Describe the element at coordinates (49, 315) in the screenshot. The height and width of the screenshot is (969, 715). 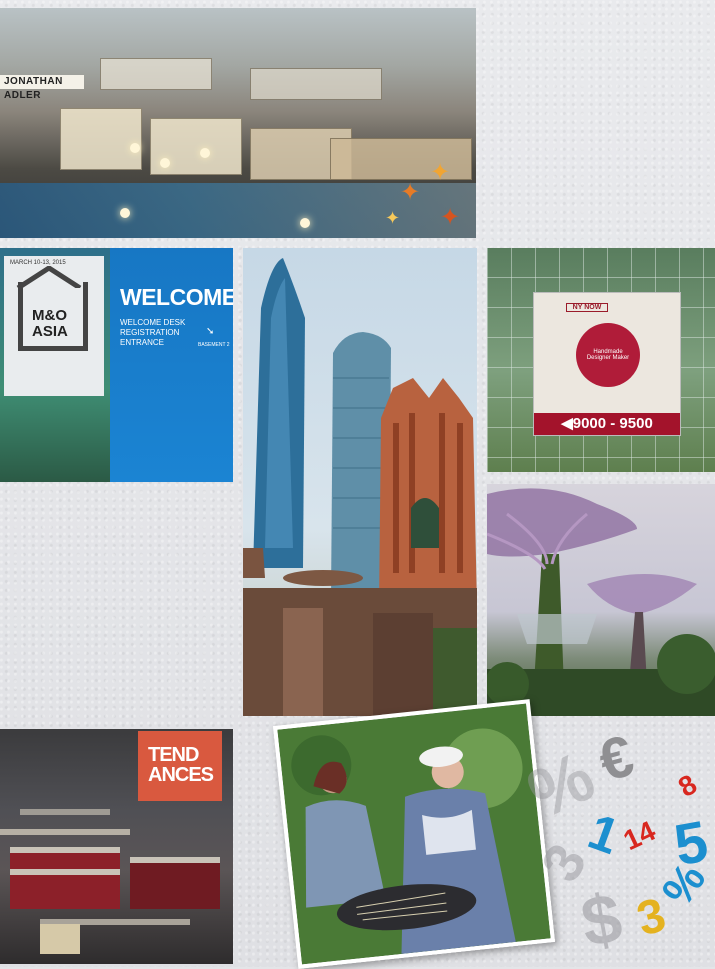
I see `logo-line-1: M&O` at that location.